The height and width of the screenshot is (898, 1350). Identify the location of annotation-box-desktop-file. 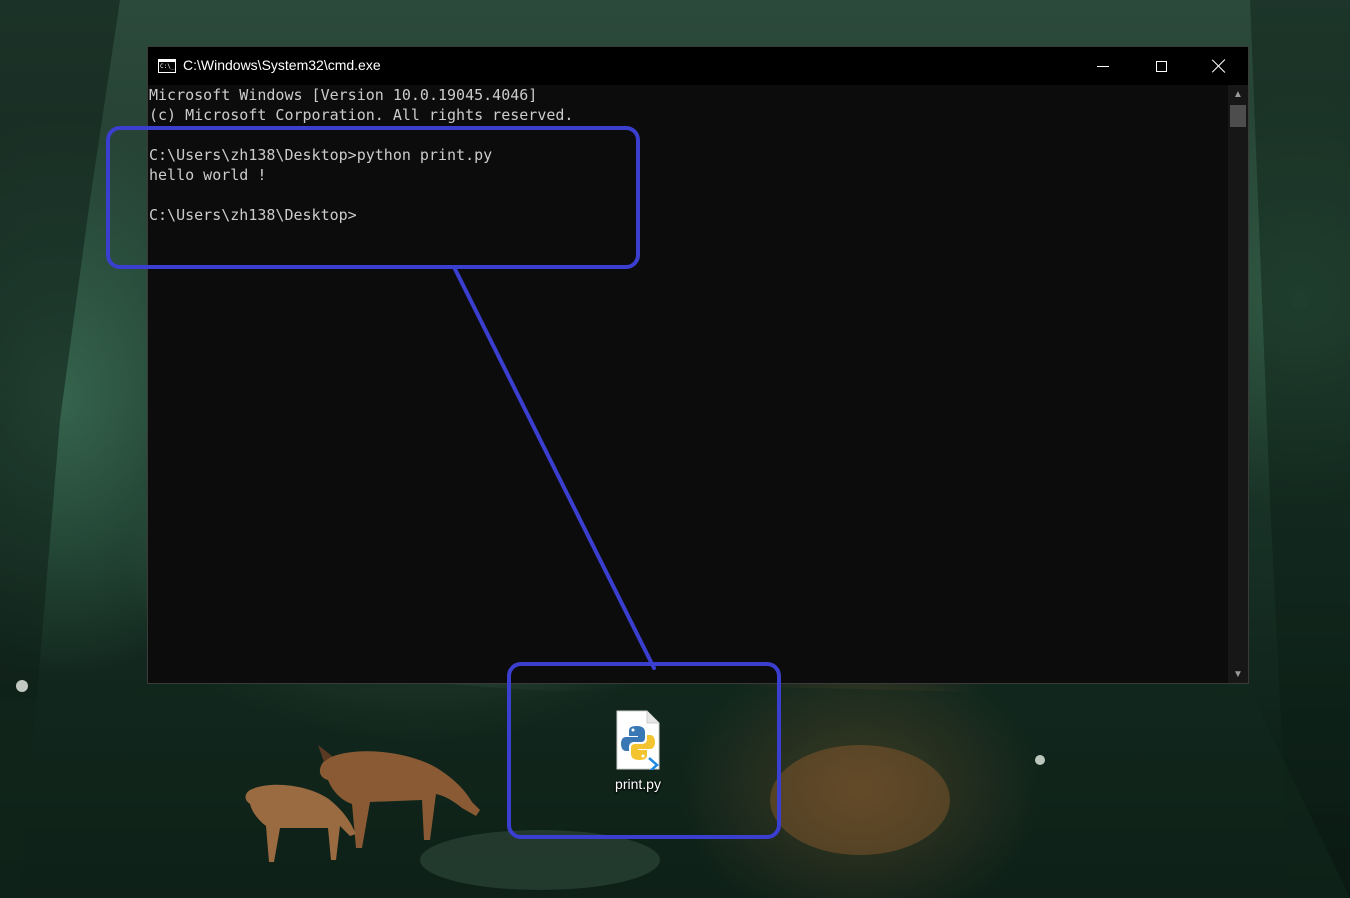
(644, 750).